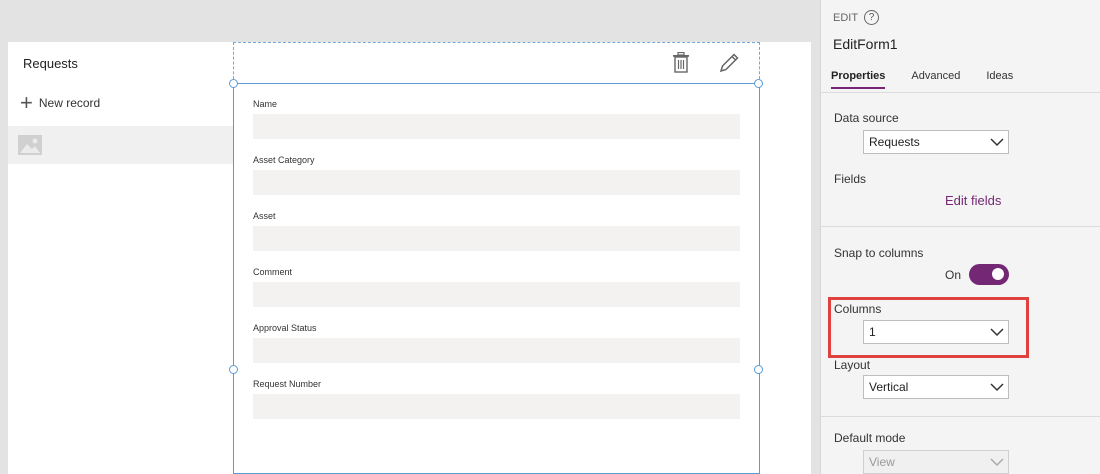 The height and width of the screenshot is (474, 1100). I want to click on field-label: Request Number, so click(287, 384).